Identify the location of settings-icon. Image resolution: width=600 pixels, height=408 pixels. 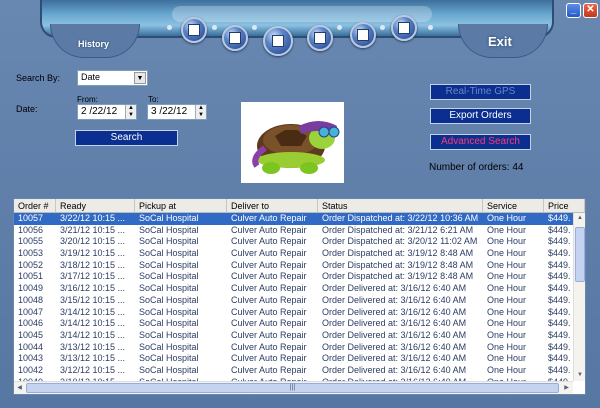
(404, 28).